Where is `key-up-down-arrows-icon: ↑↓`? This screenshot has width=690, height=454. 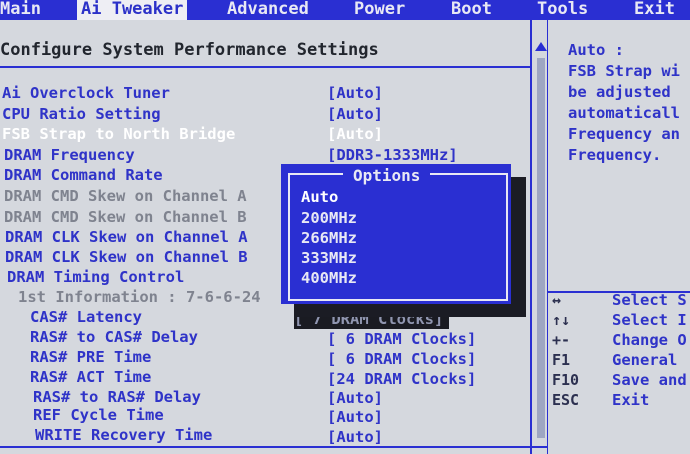 key-up-down-arrows-icon: ↑↓ is located at coordinates (561, 320).